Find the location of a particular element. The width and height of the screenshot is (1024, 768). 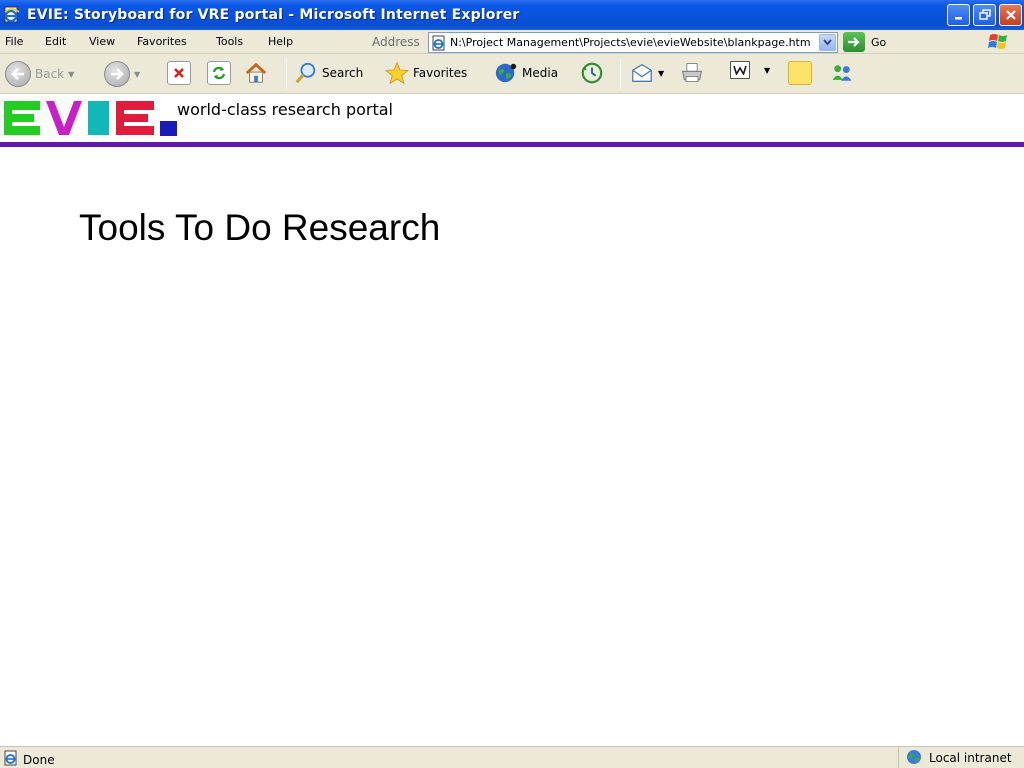

restore-button is located at coordinates (984, 15).